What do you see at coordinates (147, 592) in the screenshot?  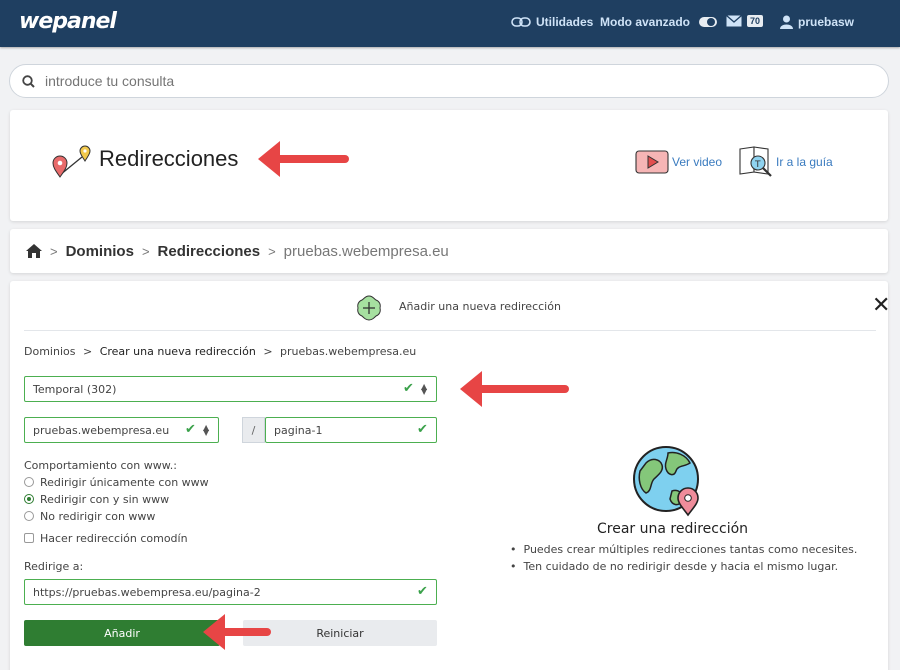 I see `redirect-to-value: https://pruebas.webempresa.eu/pagina-2` at bounding box center [147, 592].